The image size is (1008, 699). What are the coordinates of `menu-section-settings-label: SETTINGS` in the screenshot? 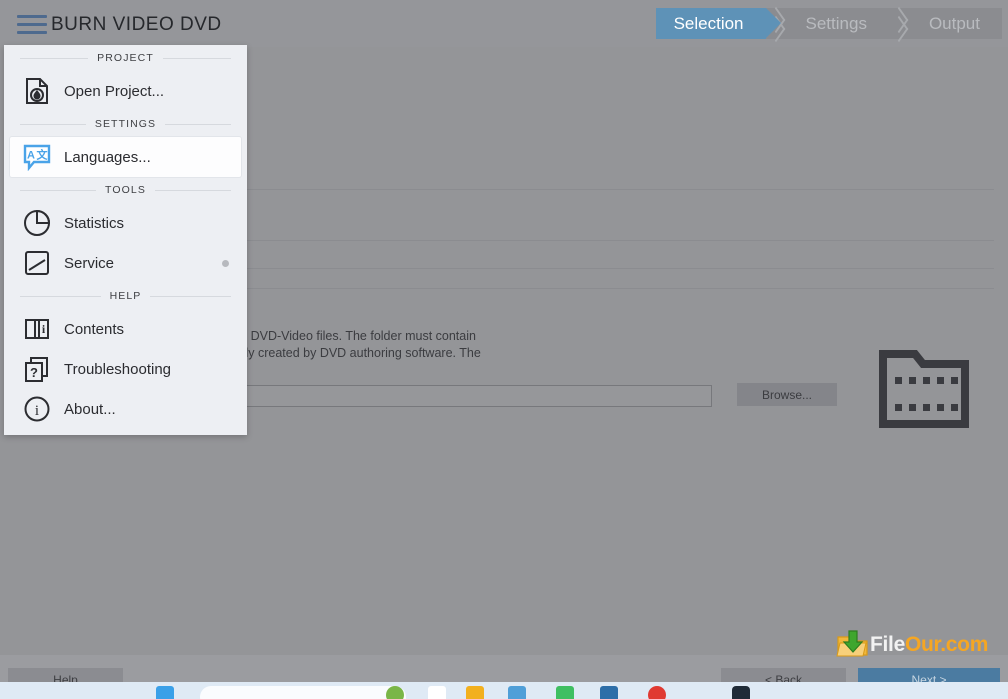 It's located at (125, 124).